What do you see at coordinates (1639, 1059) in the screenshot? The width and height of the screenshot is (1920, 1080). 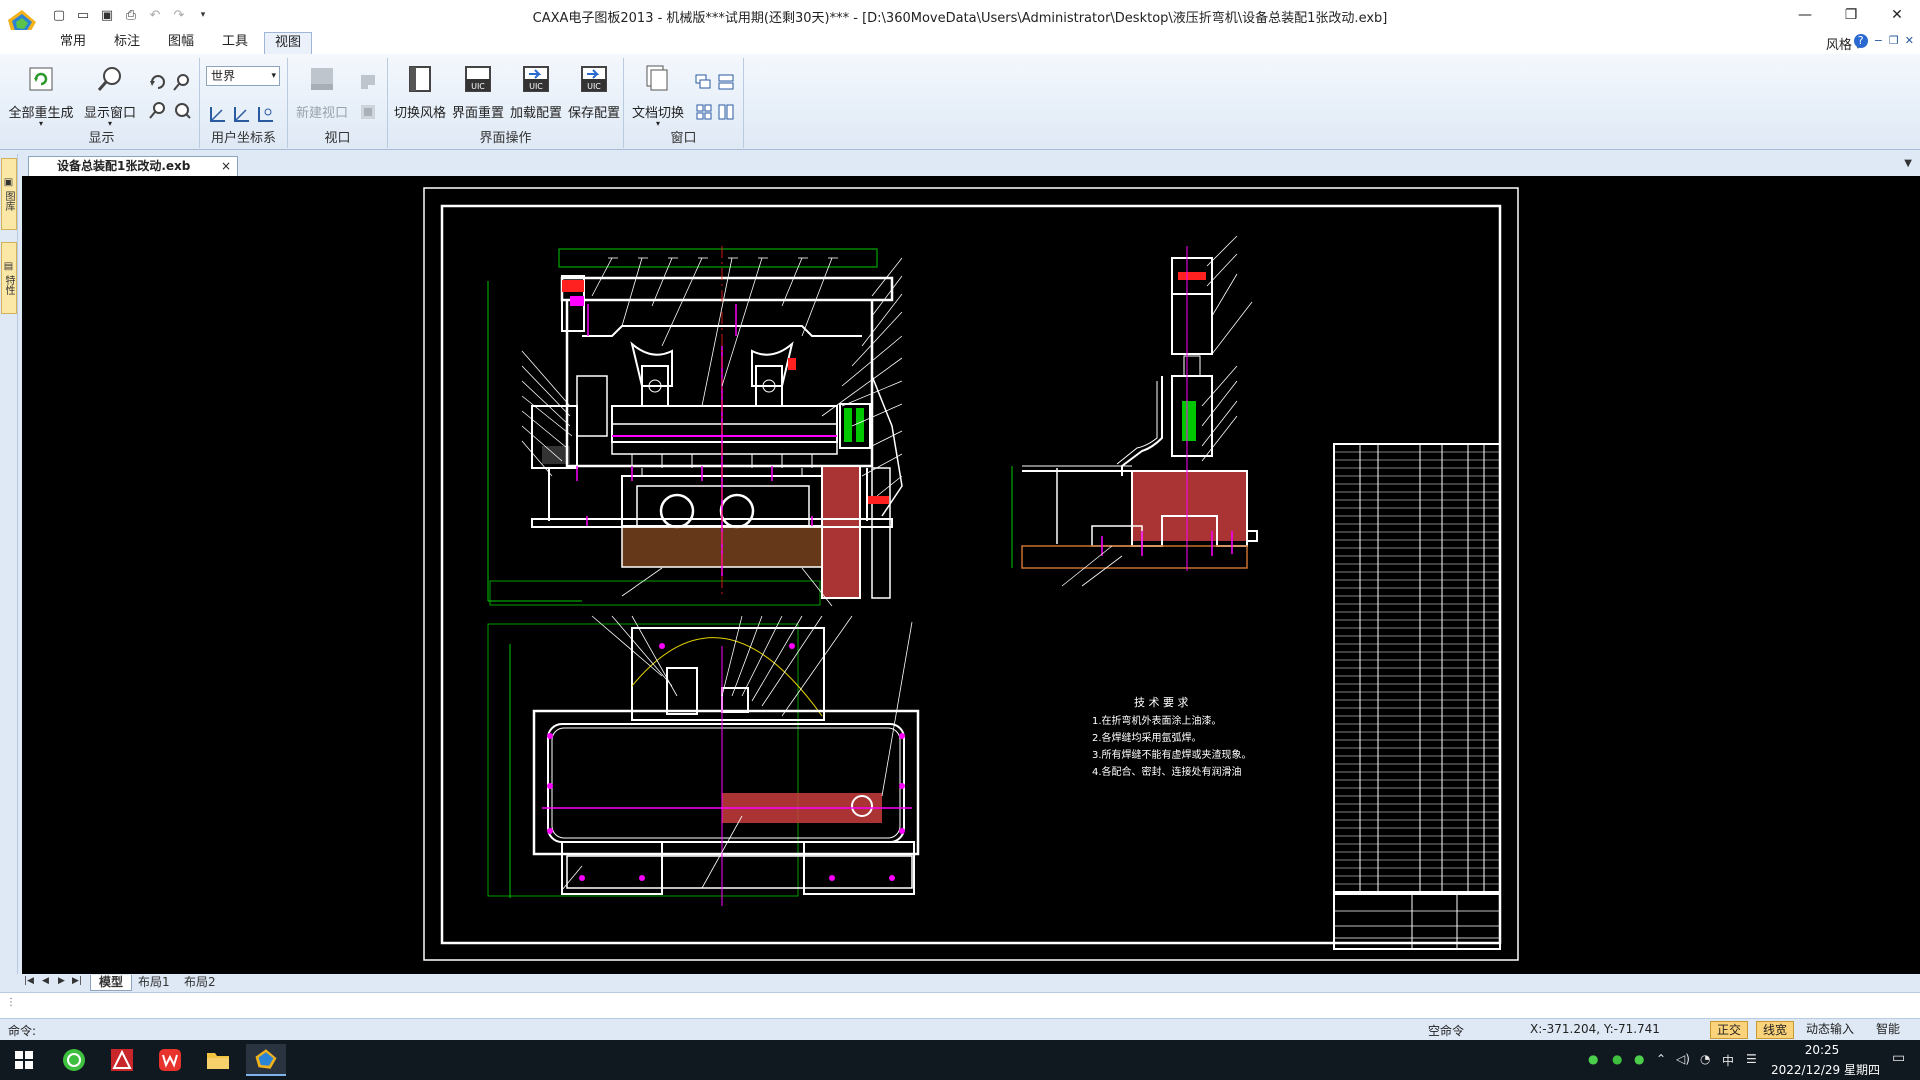 I see `360-tray-icon: ●` at bounding box center [1639, 1059].